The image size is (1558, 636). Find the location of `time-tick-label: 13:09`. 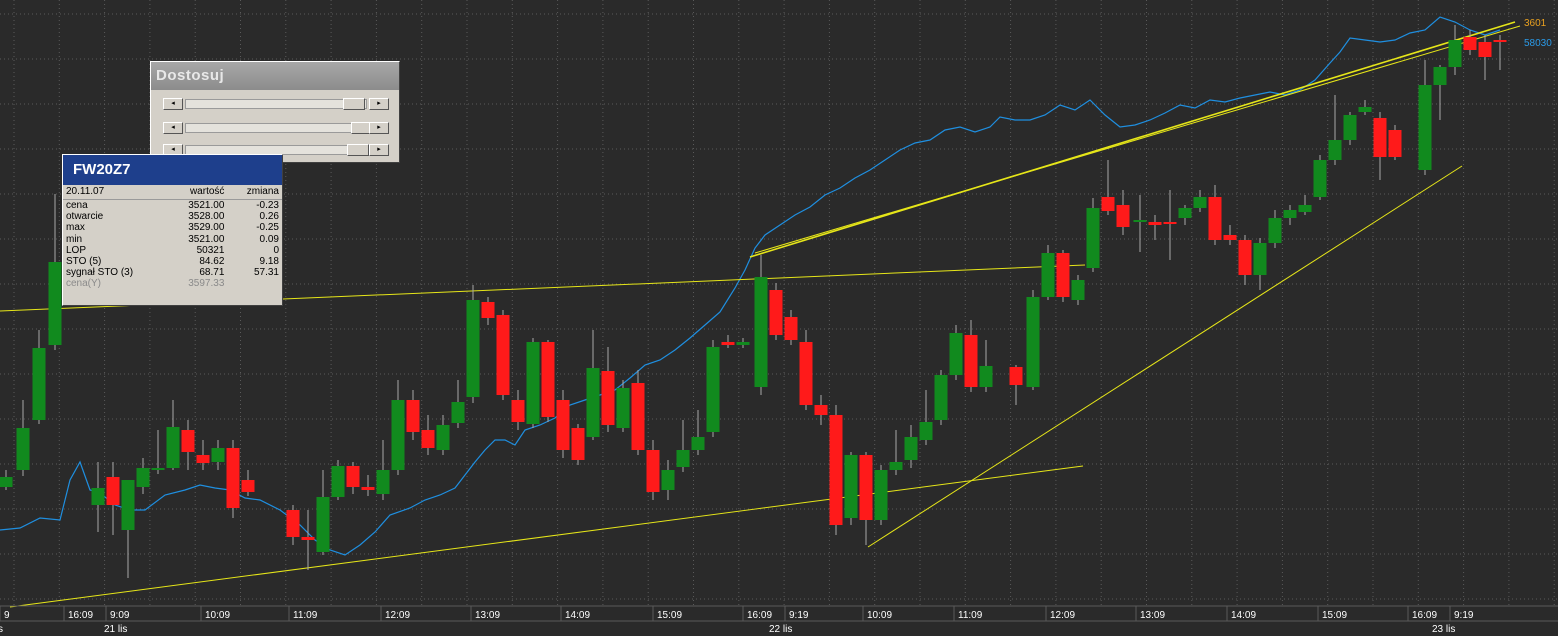

time-tick-label: 13:09 is located at coordinates (1152, 615).